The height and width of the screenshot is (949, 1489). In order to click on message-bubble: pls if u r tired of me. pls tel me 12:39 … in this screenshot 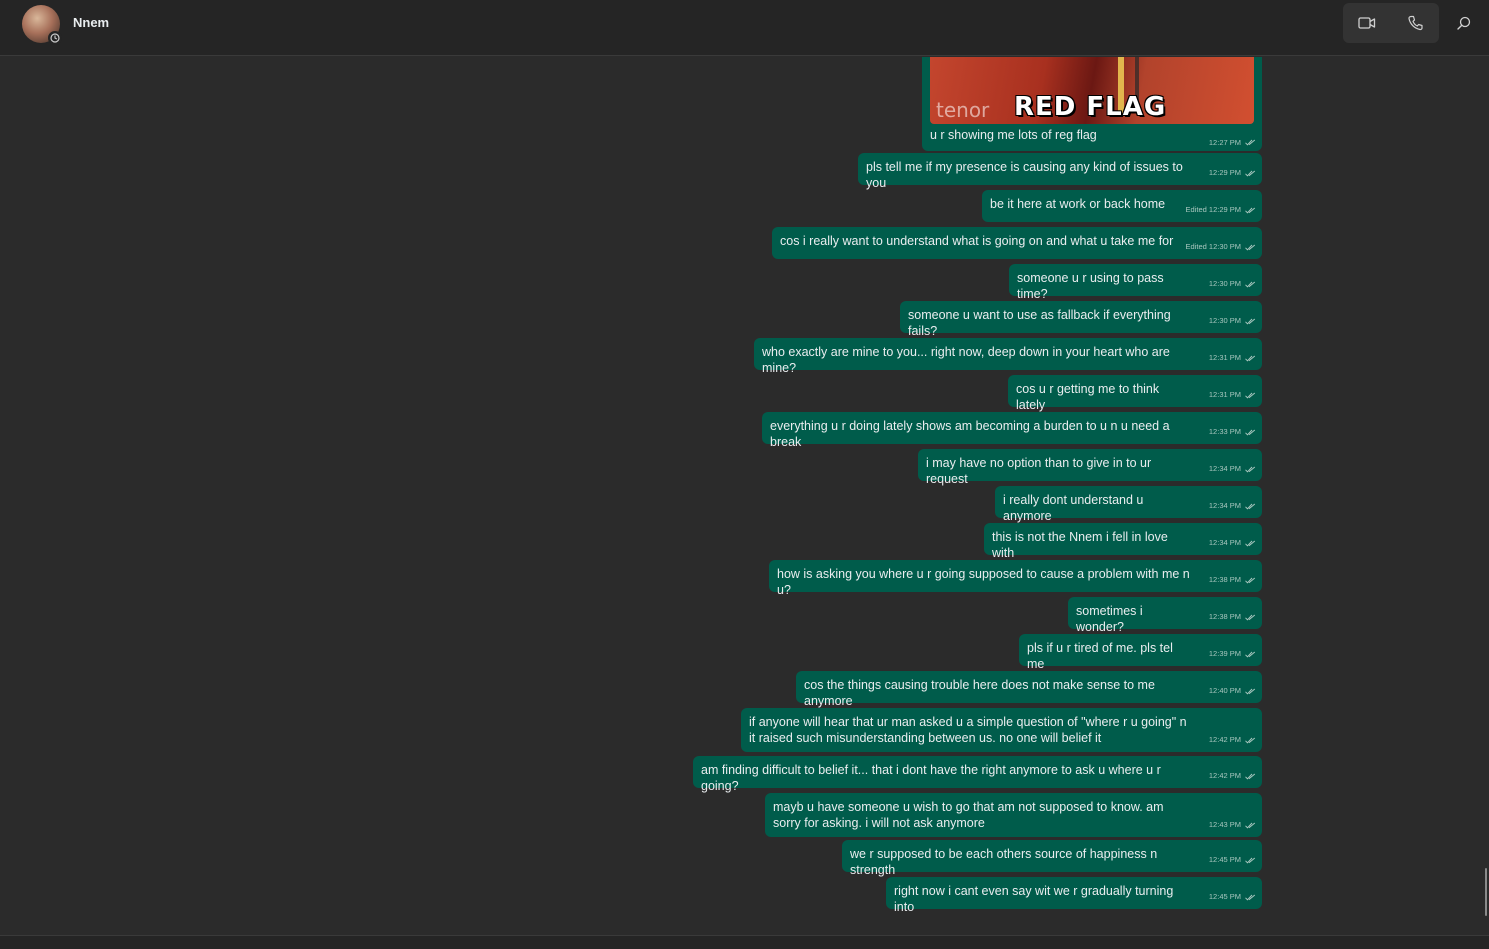, I will do `click(1140, 652)`.